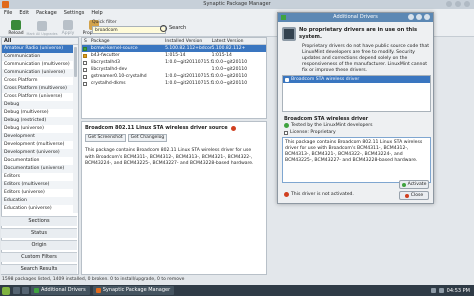  Describe the element at coordinates (40, 137) in the screenshot. I see `section-item: Development` at that location.